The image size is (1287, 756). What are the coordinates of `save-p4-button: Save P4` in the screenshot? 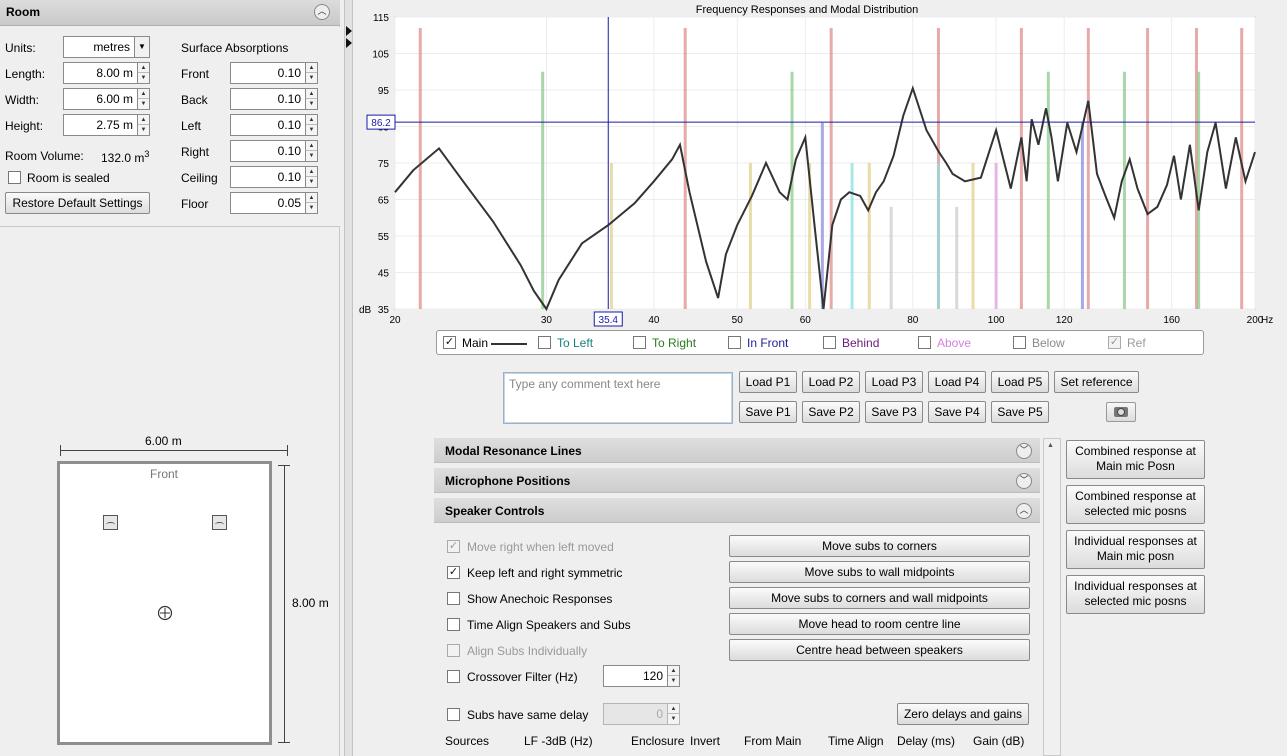 It's located at (957, 412).